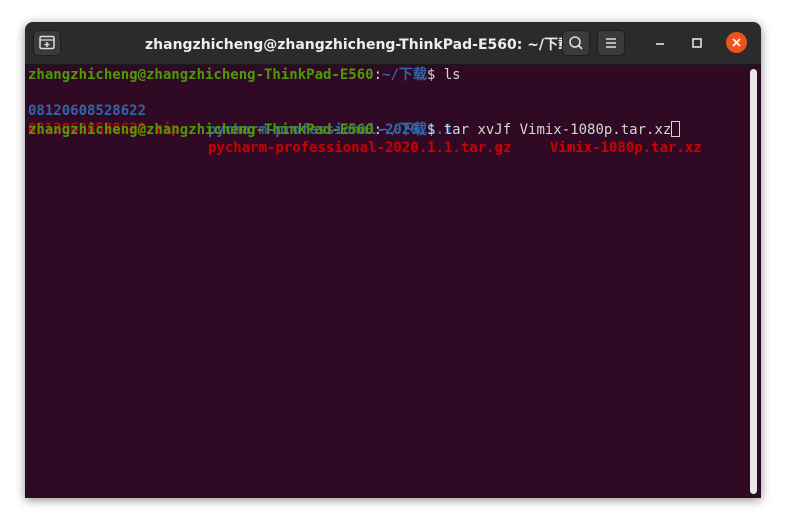 This screenshot has width=786, height=527. I want to click on close-icon, so click(736, 42).